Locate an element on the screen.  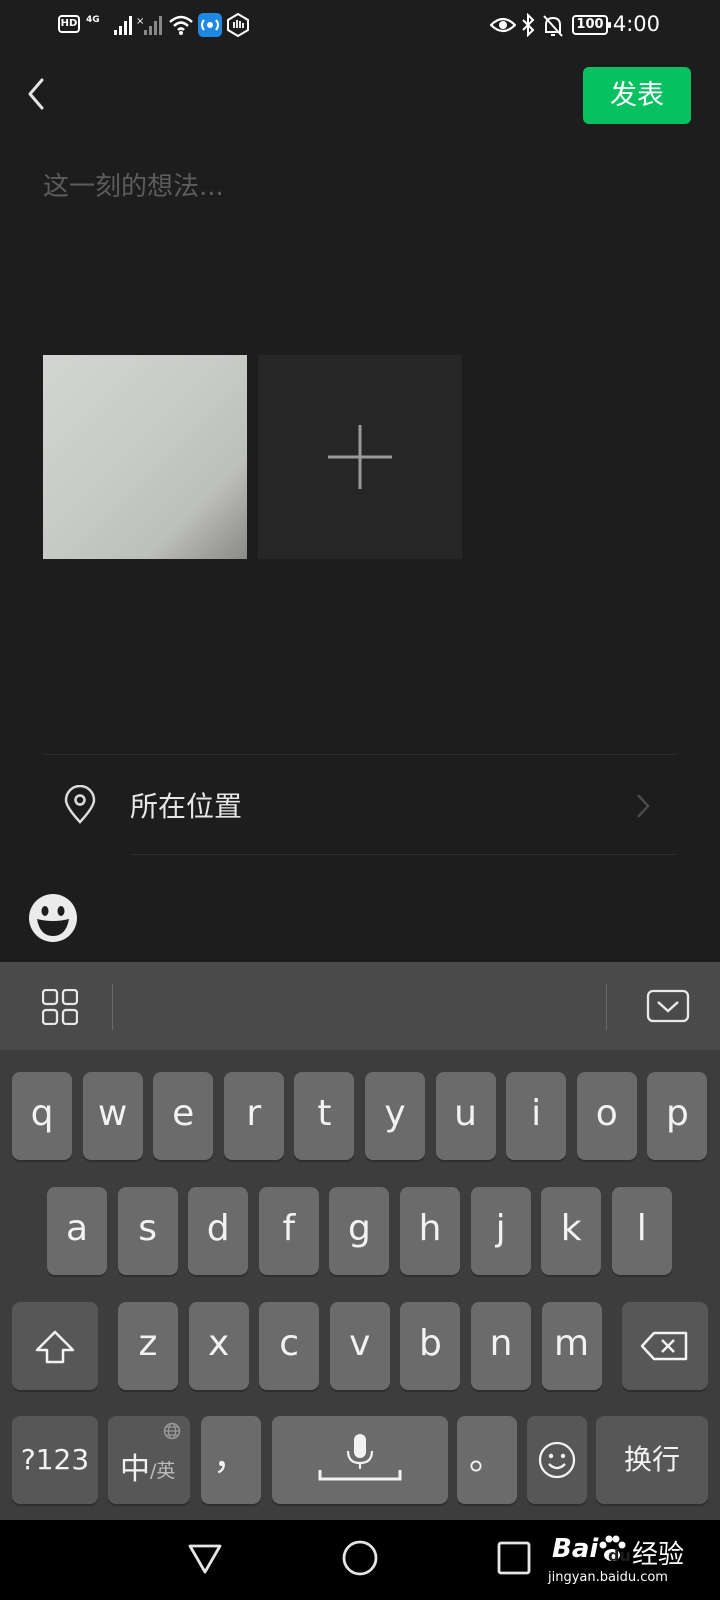
brand-text-2: du is located at coordinates (619, 1555).